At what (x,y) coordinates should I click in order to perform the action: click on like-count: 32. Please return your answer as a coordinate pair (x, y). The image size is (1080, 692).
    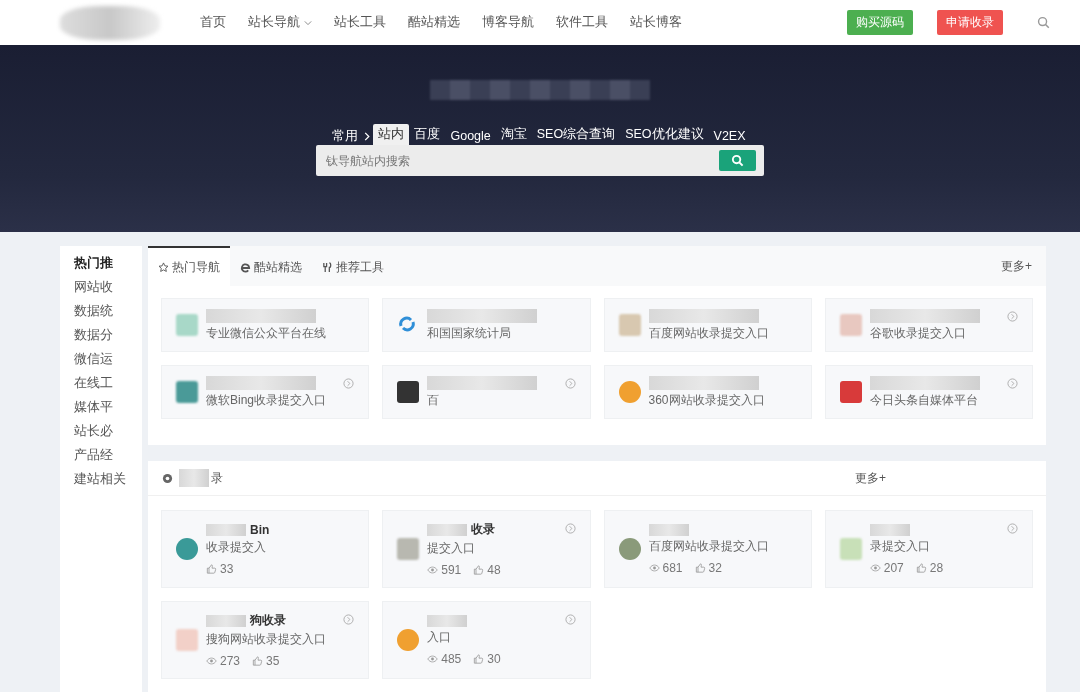
    Looking at the image, I should click on (715, 567).